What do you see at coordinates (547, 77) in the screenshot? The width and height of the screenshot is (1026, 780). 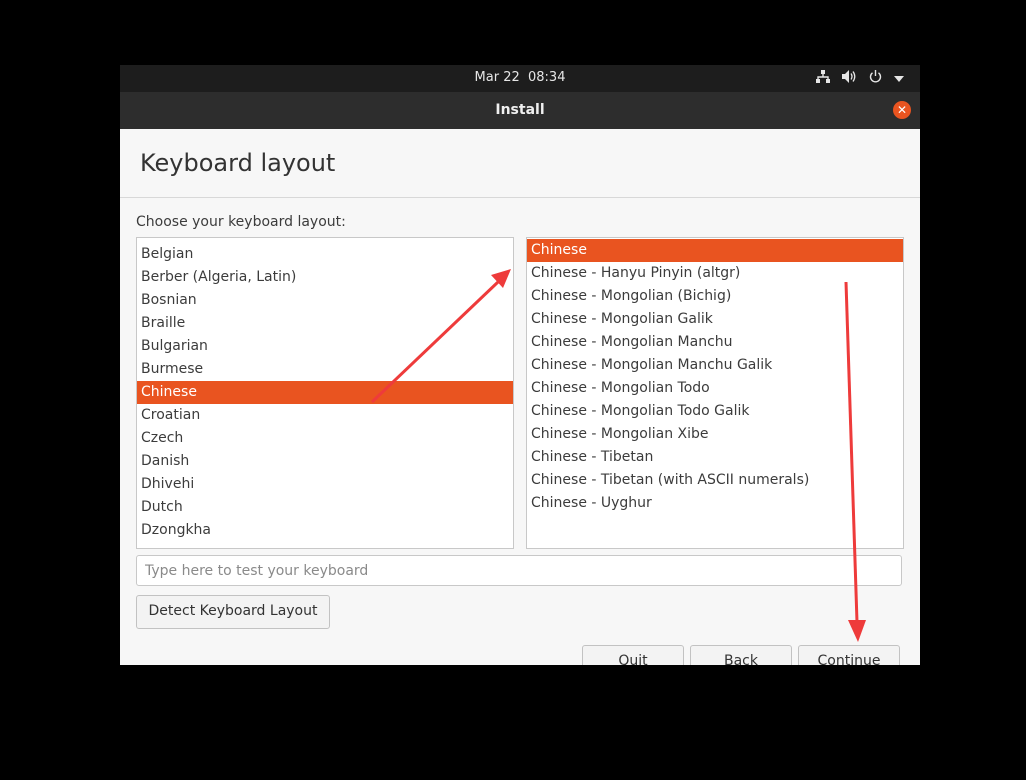 I see `clock-time: 08:34` at bounding box center [547, 77].